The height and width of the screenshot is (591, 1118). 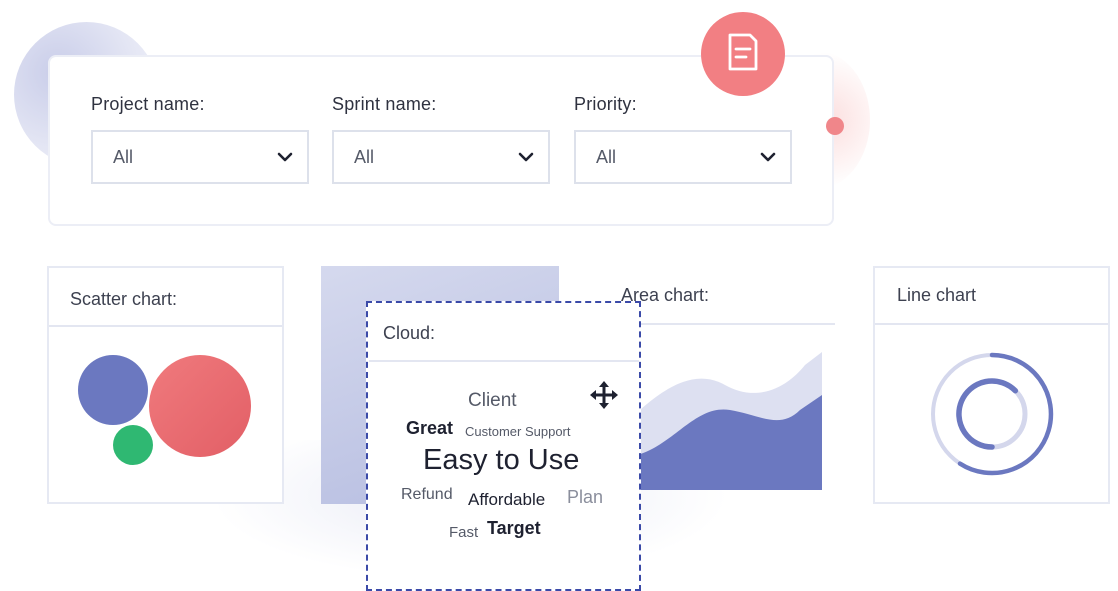 I want to click on project-name-label: Project name:, so click(x=148, y=104).